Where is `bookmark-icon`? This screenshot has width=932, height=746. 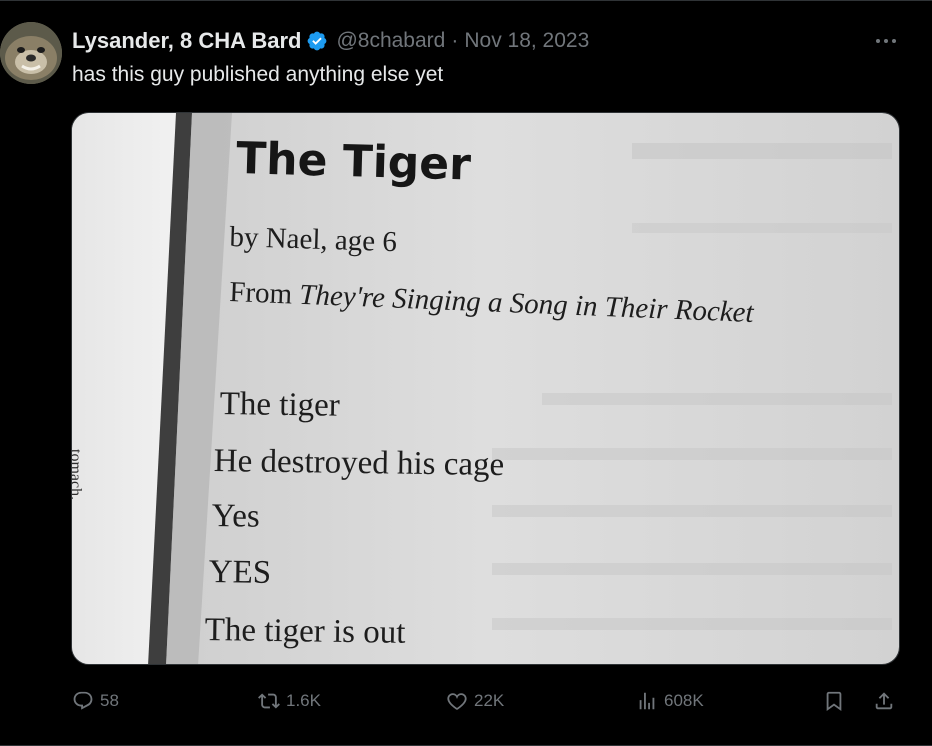 bookmark-icon is located at coordinates (834, 701).